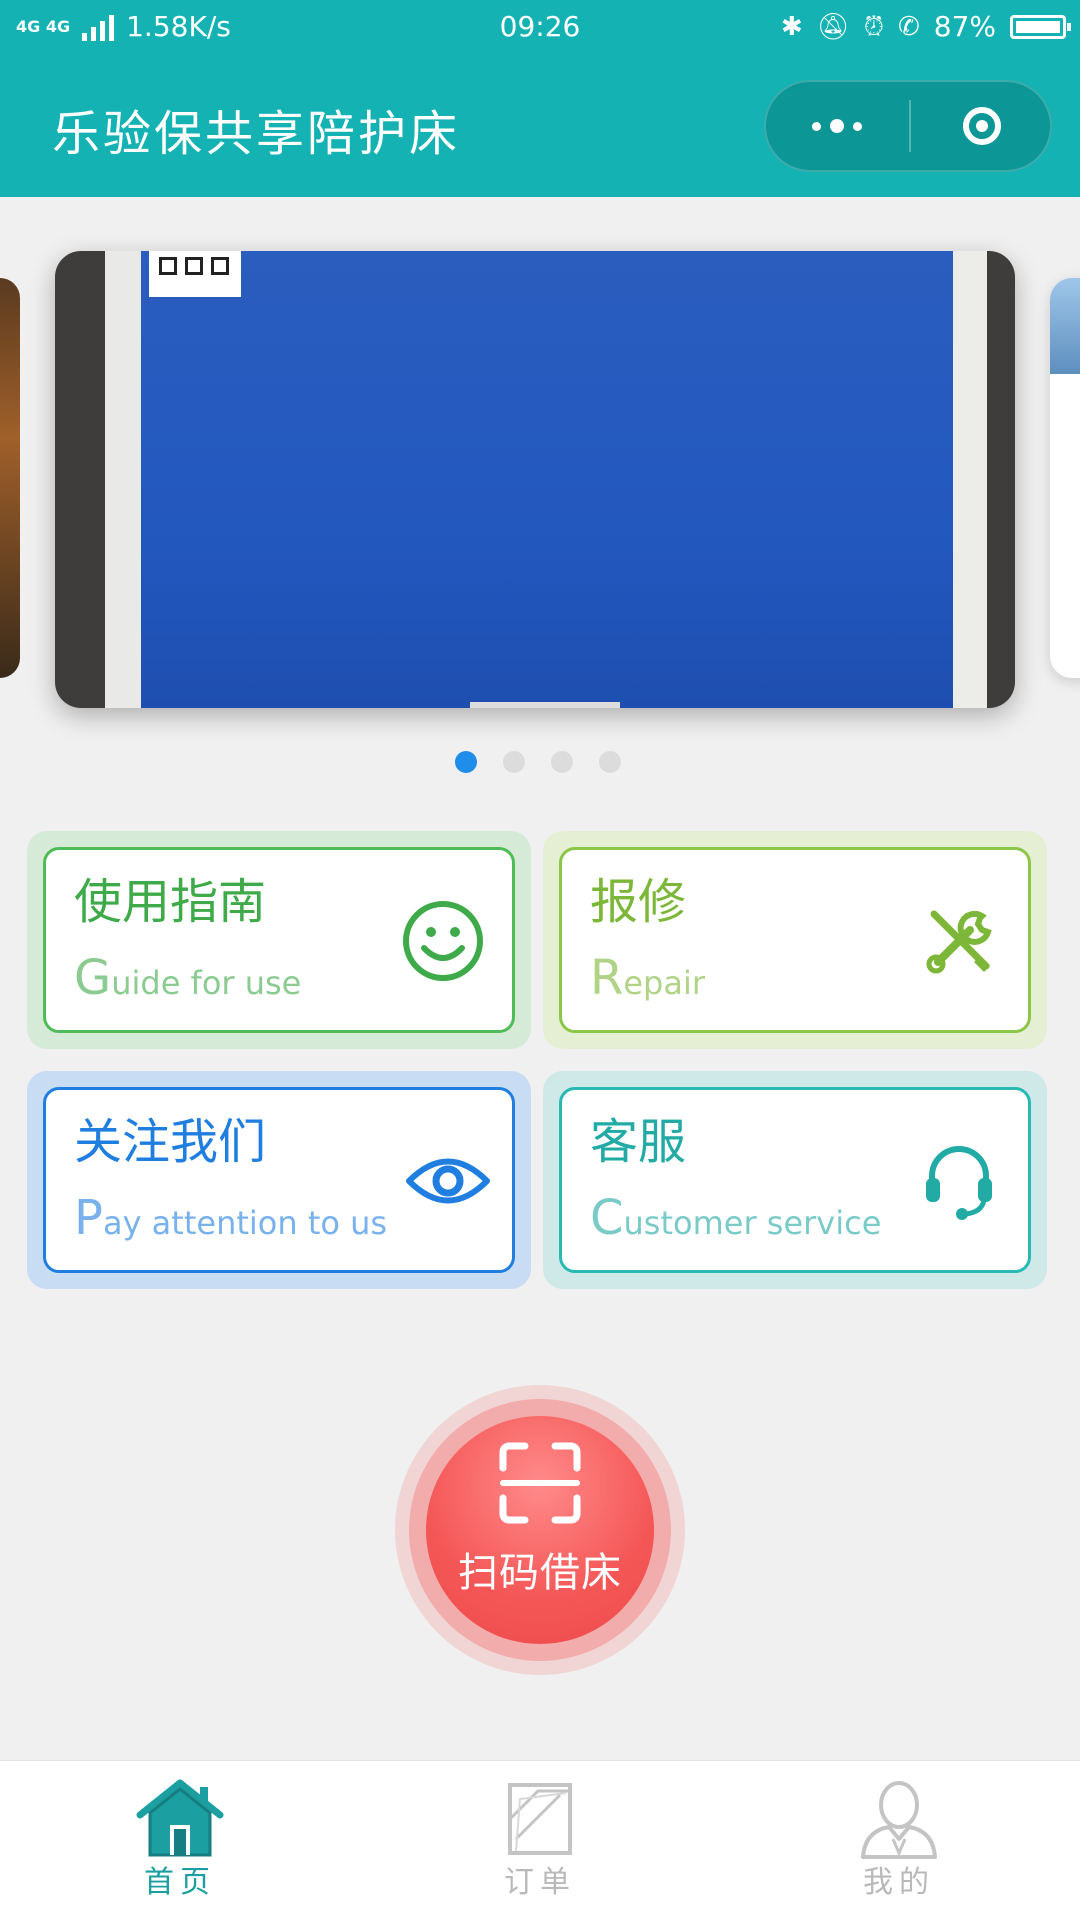  I want to click on service-card-subtitle: Customer service, so click(735, 1220).